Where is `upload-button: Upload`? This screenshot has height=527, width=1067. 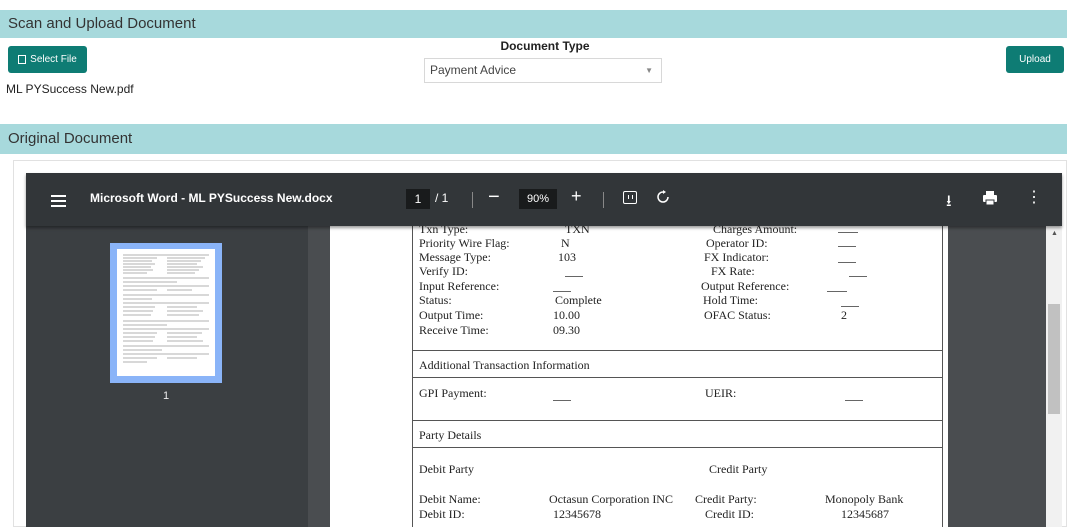 upload-button: Upload is located at coordinates (1035, 59).